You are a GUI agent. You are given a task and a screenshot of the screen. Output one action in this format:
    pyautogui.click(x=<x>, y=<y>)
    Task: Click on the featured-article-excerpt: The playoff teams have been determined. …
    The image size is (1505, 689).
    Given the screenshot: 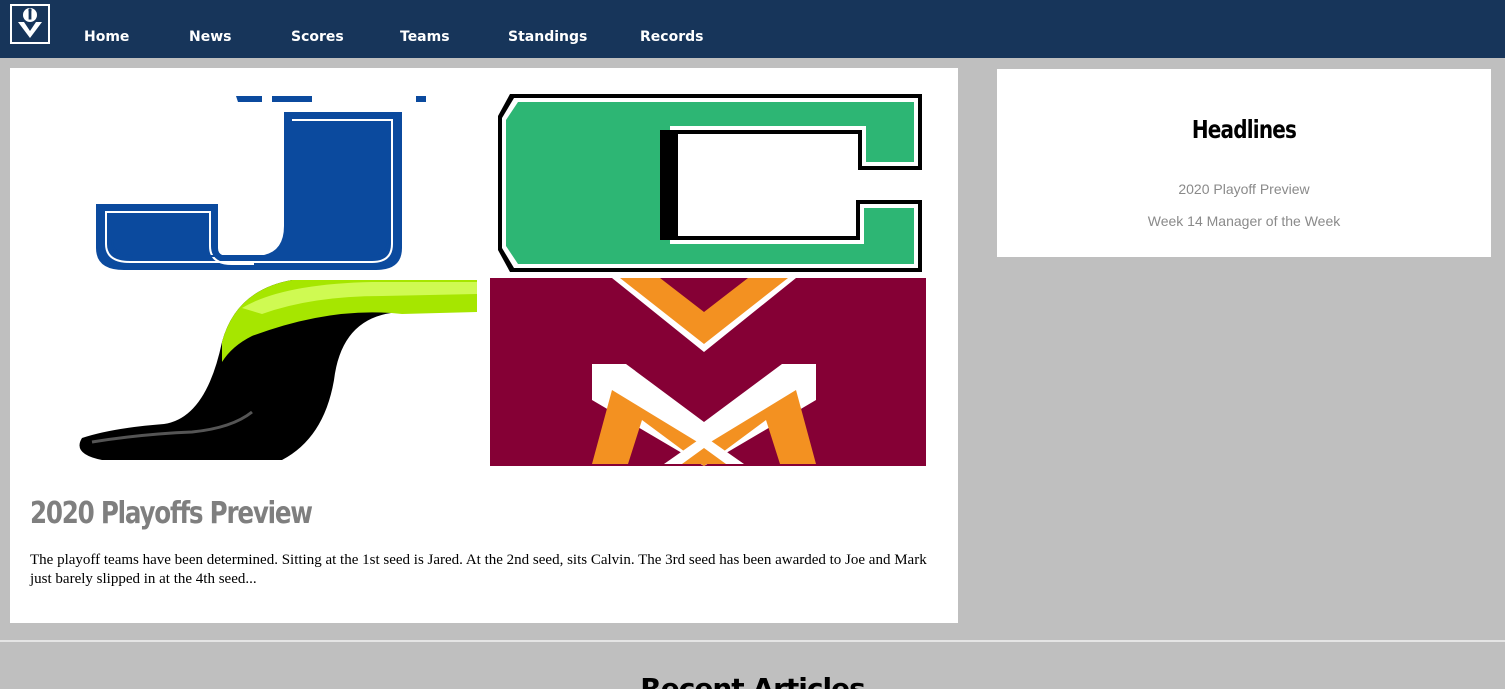 What is the action you would take?
    pyautogui.click(x=478, y=569)
    